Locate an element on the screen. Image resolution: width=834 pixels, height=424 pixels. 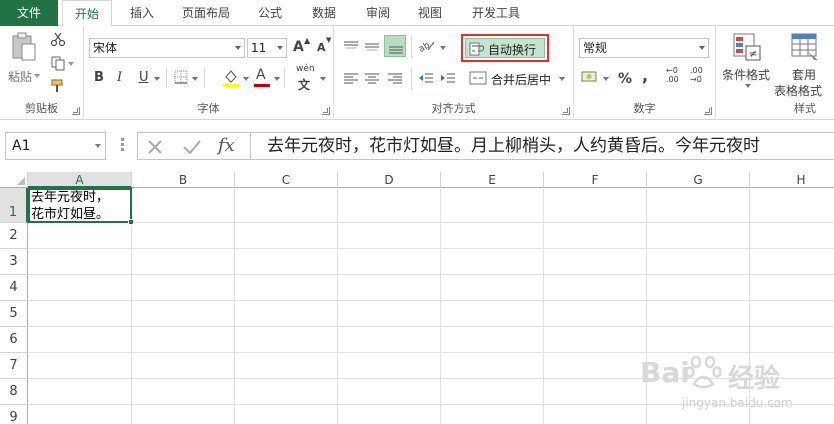
baidu-paw-logo is located at coordinates (703, 372).